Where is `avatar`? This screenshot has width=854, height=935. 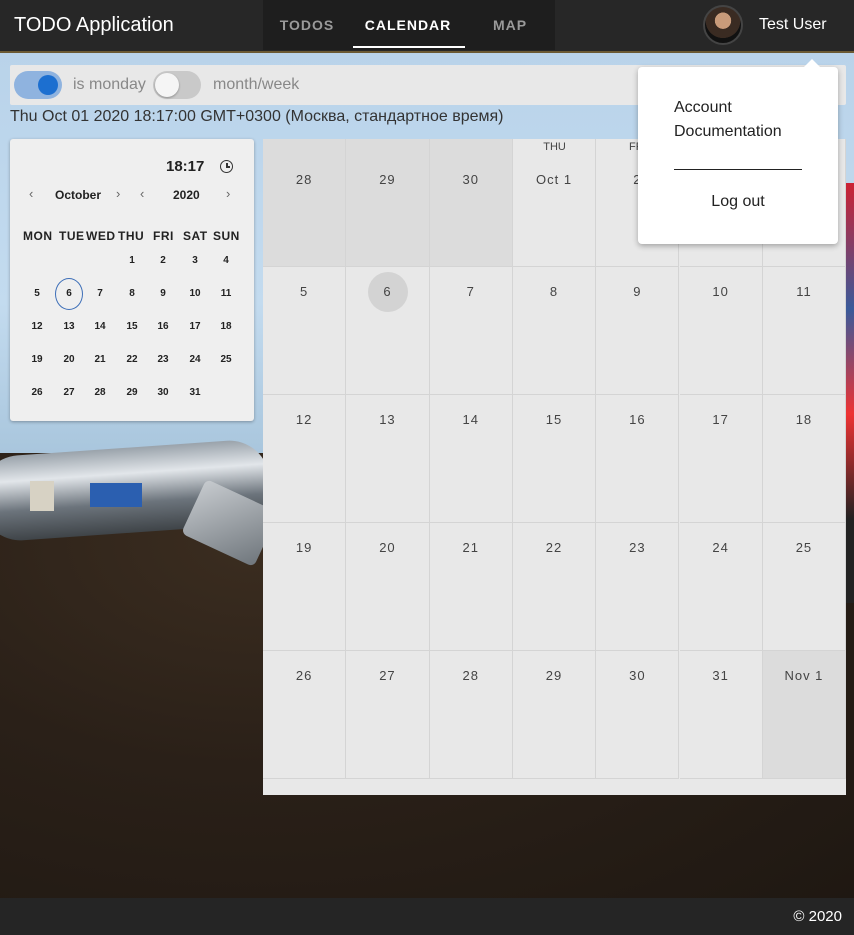
avatar is located at coordinates (723, 25).